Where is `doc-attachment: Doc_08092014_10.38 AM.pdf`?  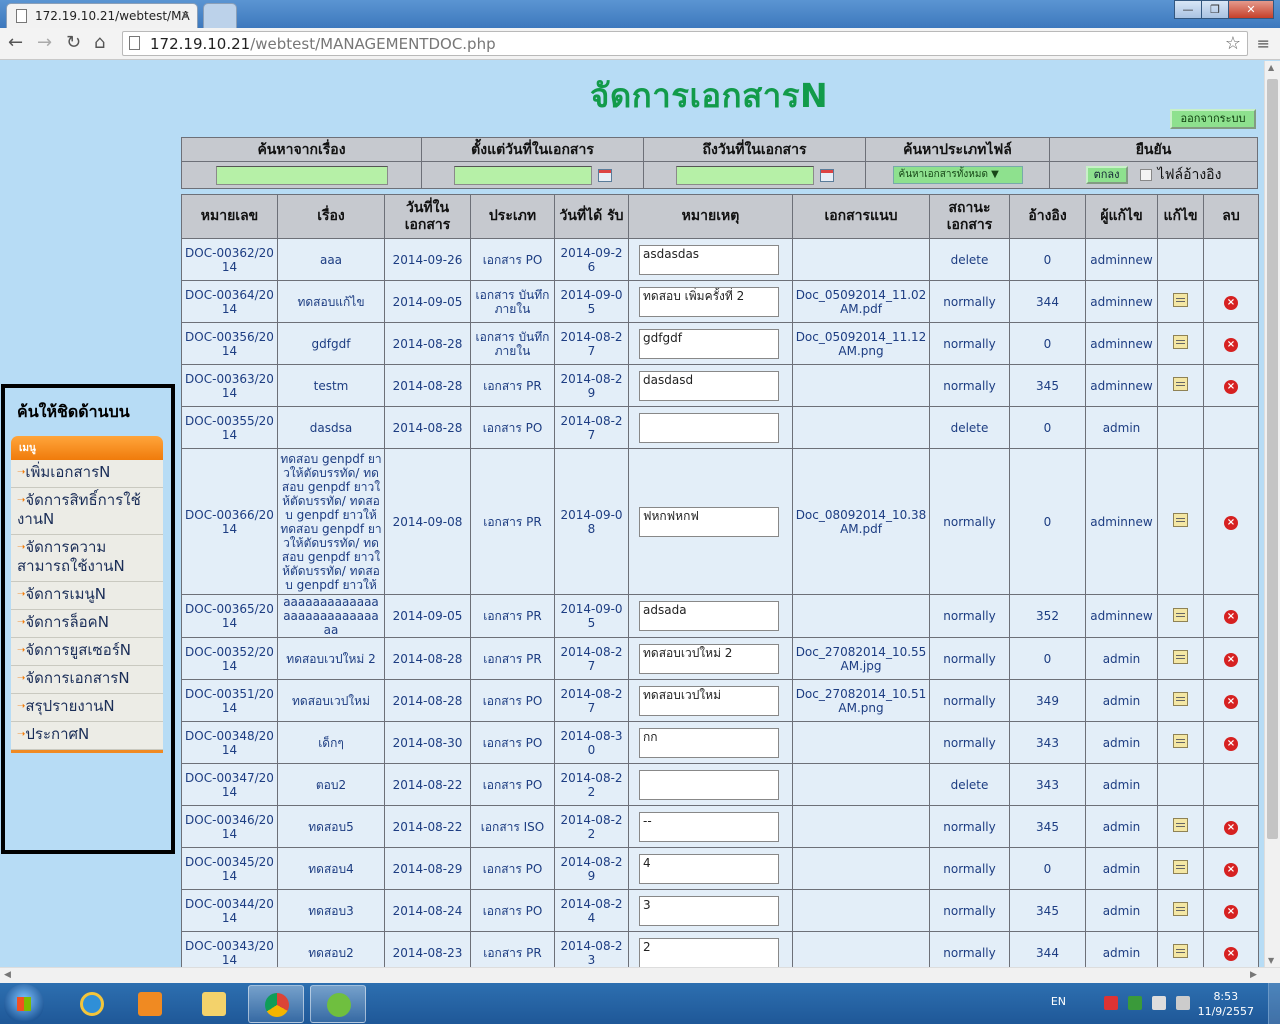 doc-attachment: Doc_08092014_10.38 AM.pdf is located at coordinates (861, 521).